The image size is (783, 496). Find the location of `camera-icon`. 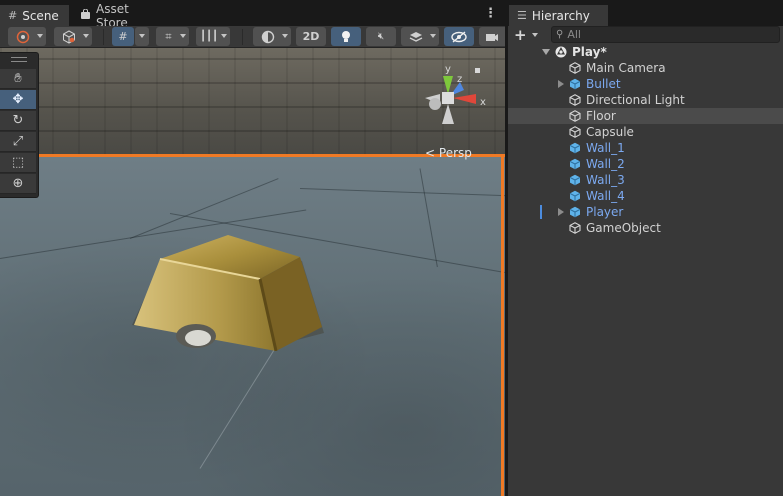

camera-icon is located at coordinates (492, 37).